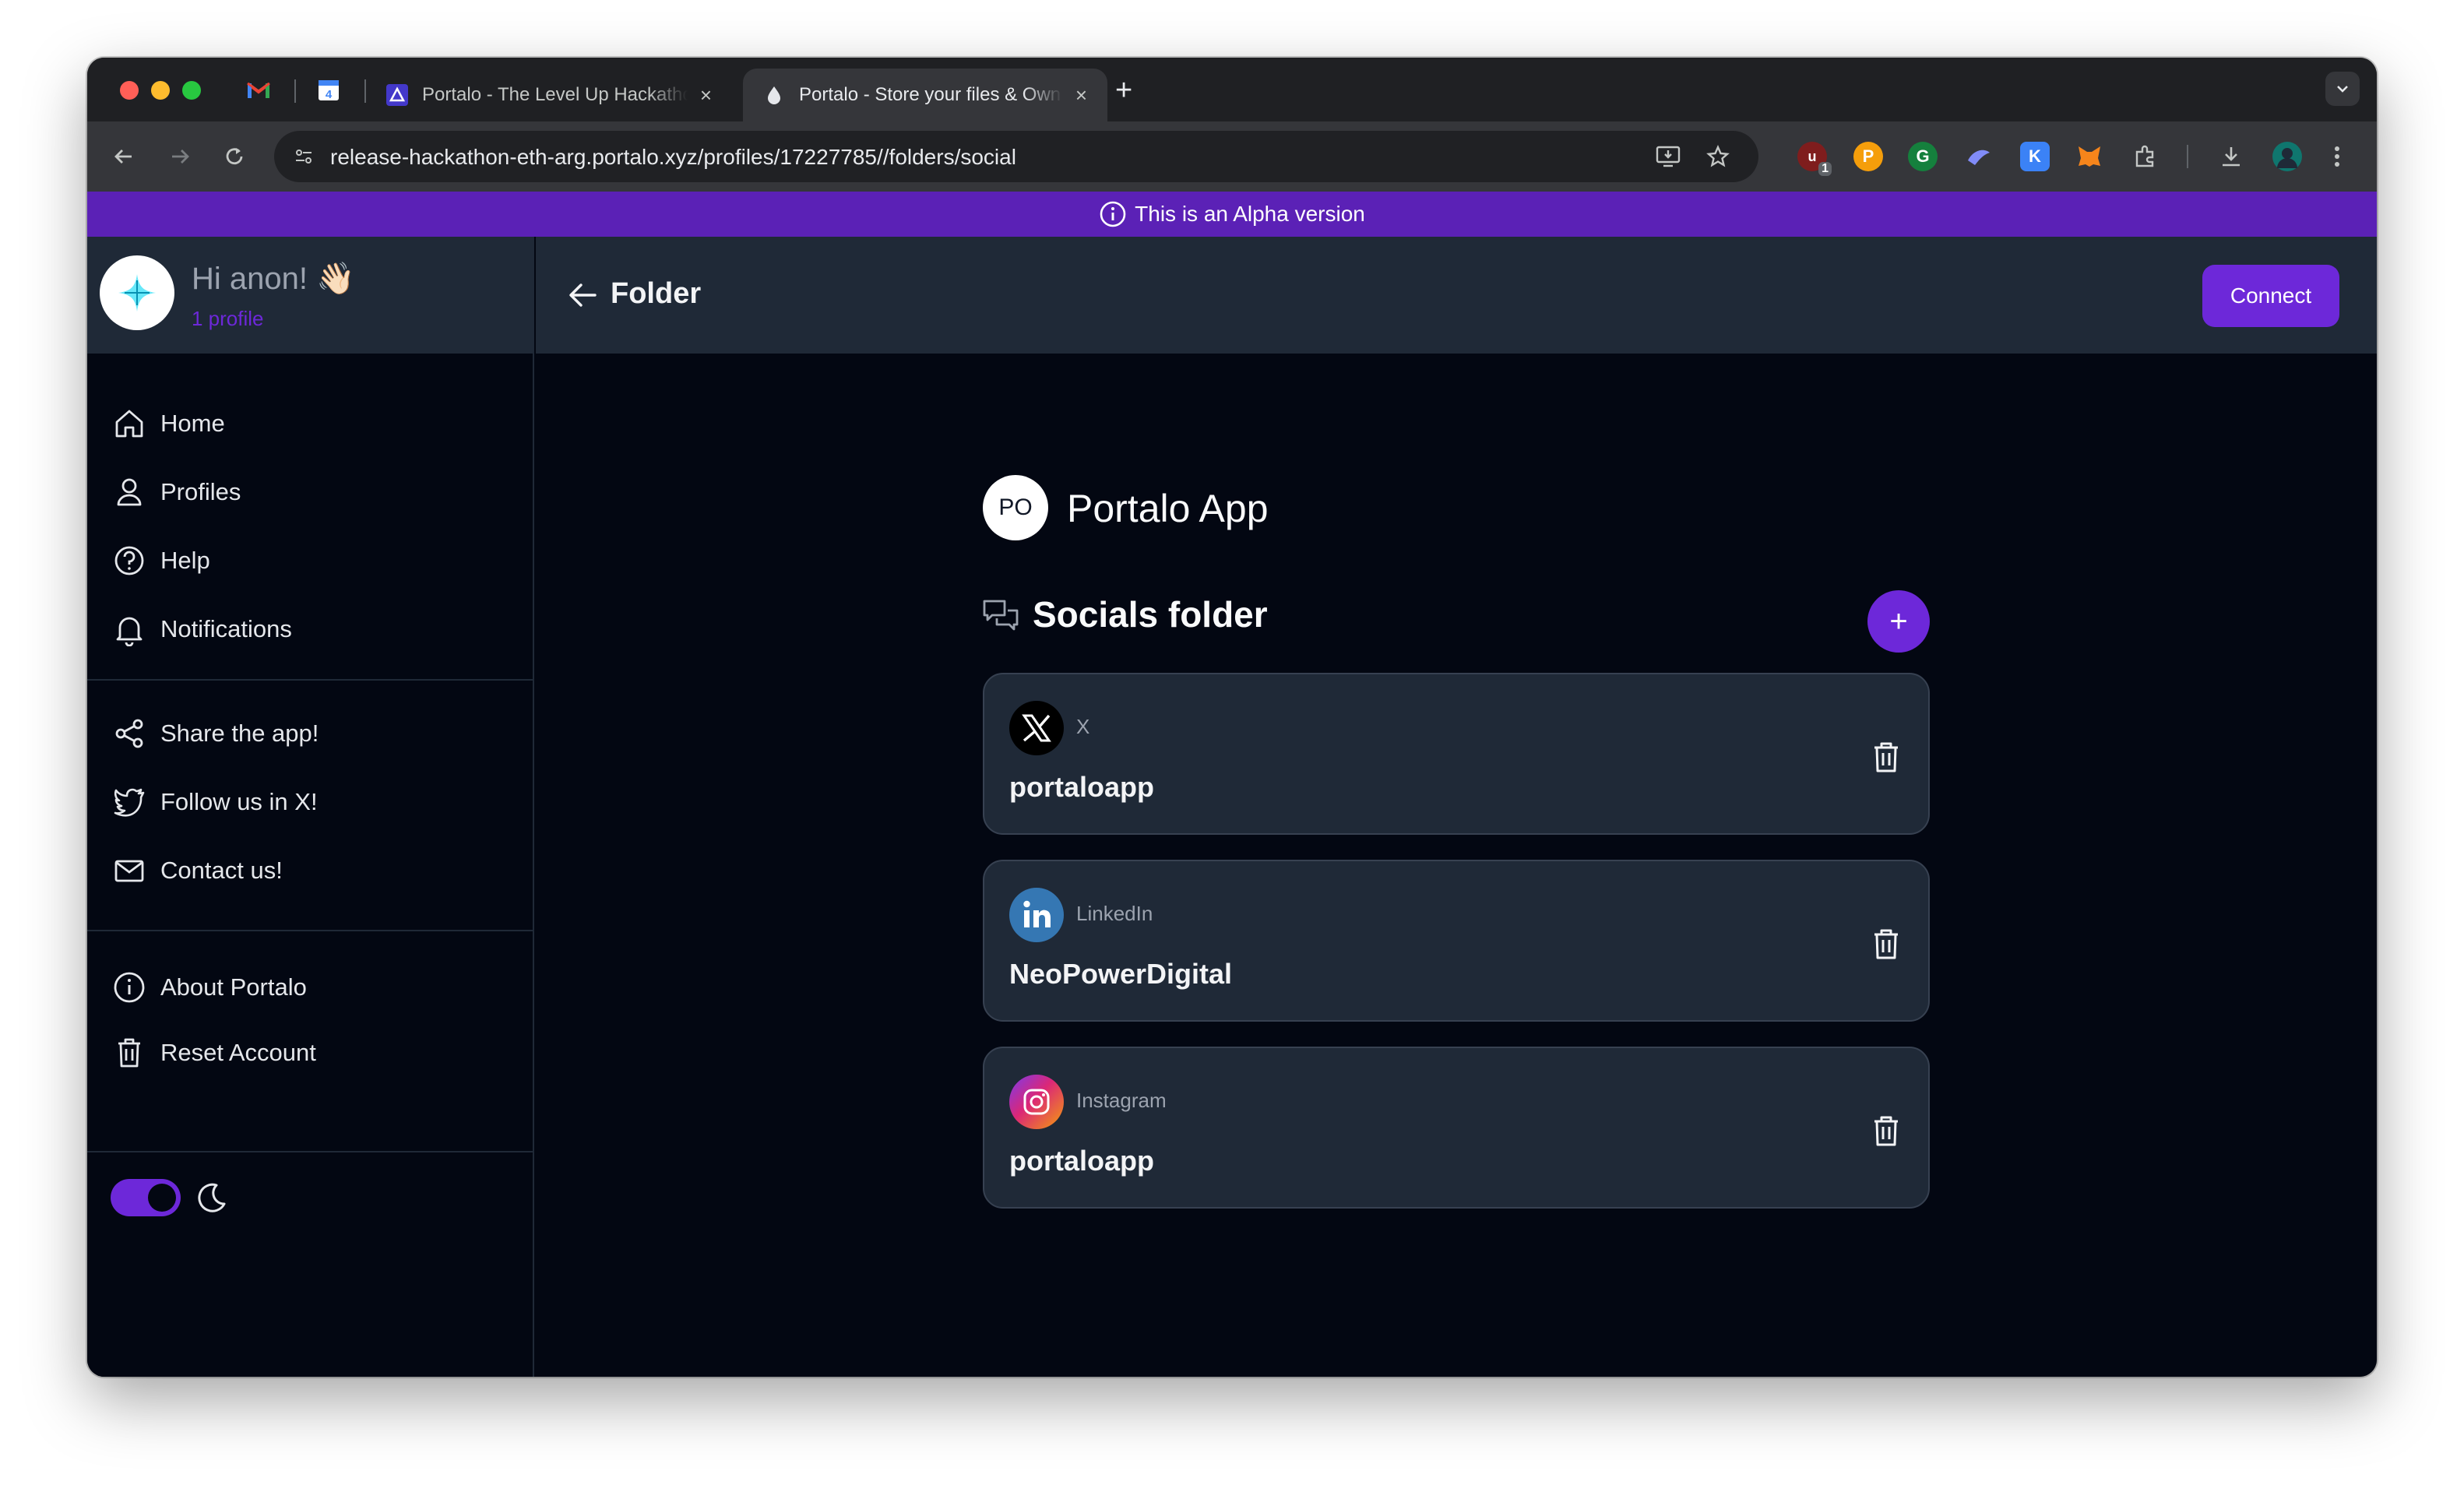  Describe the element at coordinates (1923, 156) in the screenshot. I see `grammarly-extension-icon: G` at that location.